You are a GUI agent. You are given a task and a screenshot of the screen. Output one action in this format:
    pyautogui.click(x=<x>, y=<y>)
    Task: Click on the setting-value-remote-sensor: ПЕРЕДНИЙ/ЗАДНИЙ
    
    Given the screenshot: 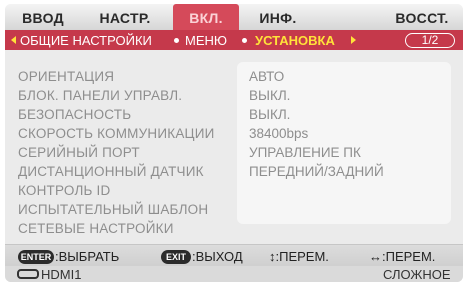 What is the action you would take?
    pyautogui.click(x=316, y=172)
    